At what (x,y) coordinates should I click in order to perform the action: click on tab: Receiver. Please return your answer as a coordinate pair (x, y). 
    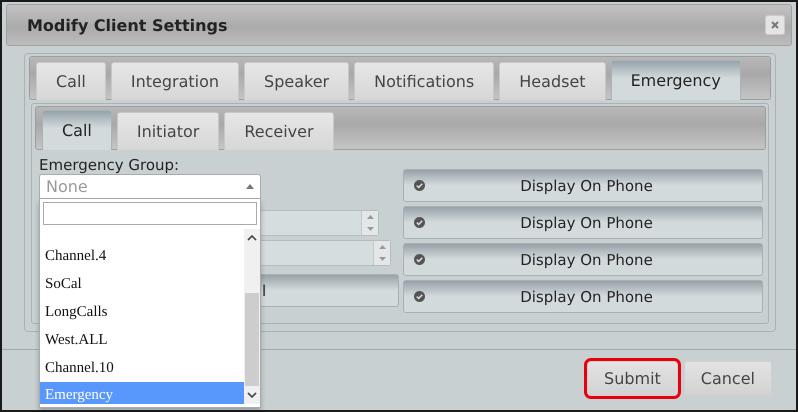
    Looking at the image, I should click on (279, 131).